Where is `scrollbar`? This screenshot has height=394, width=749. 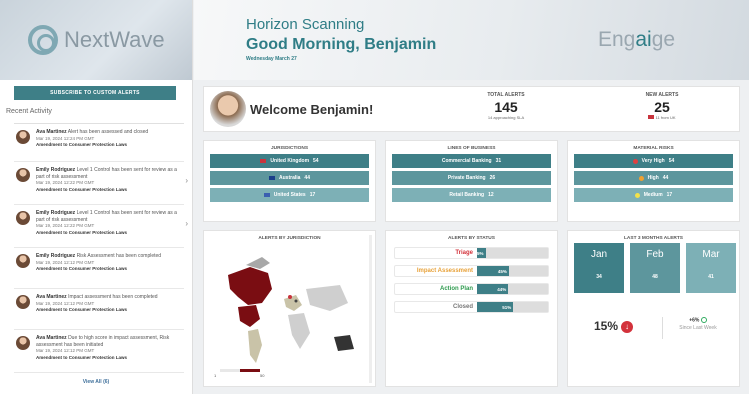 scrollbar is located at coordinates (370, 309).